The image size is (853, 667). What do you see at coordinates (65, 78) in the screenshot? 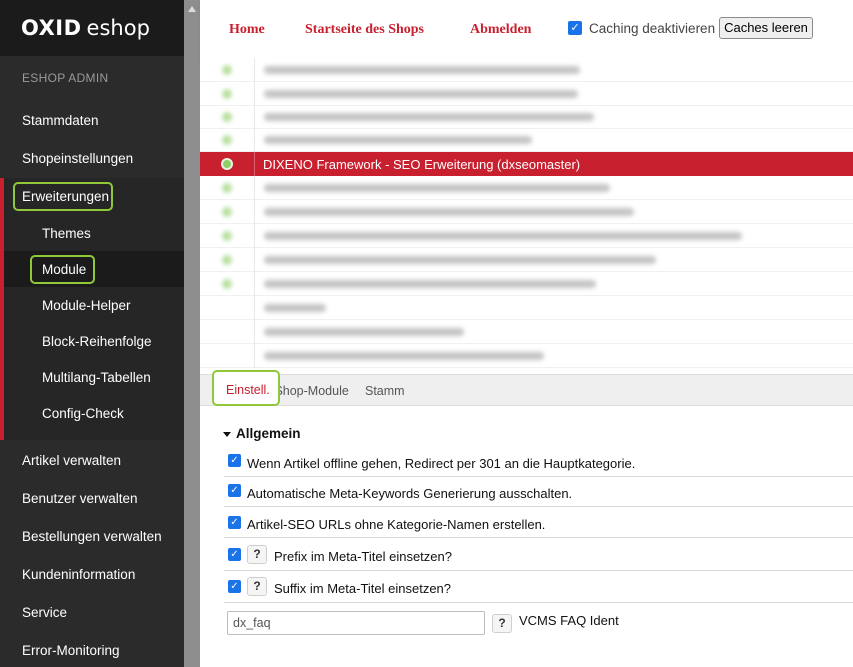
I see `sidebar-heading: ESHOP ADMIN` at bounding box center [65, 78].